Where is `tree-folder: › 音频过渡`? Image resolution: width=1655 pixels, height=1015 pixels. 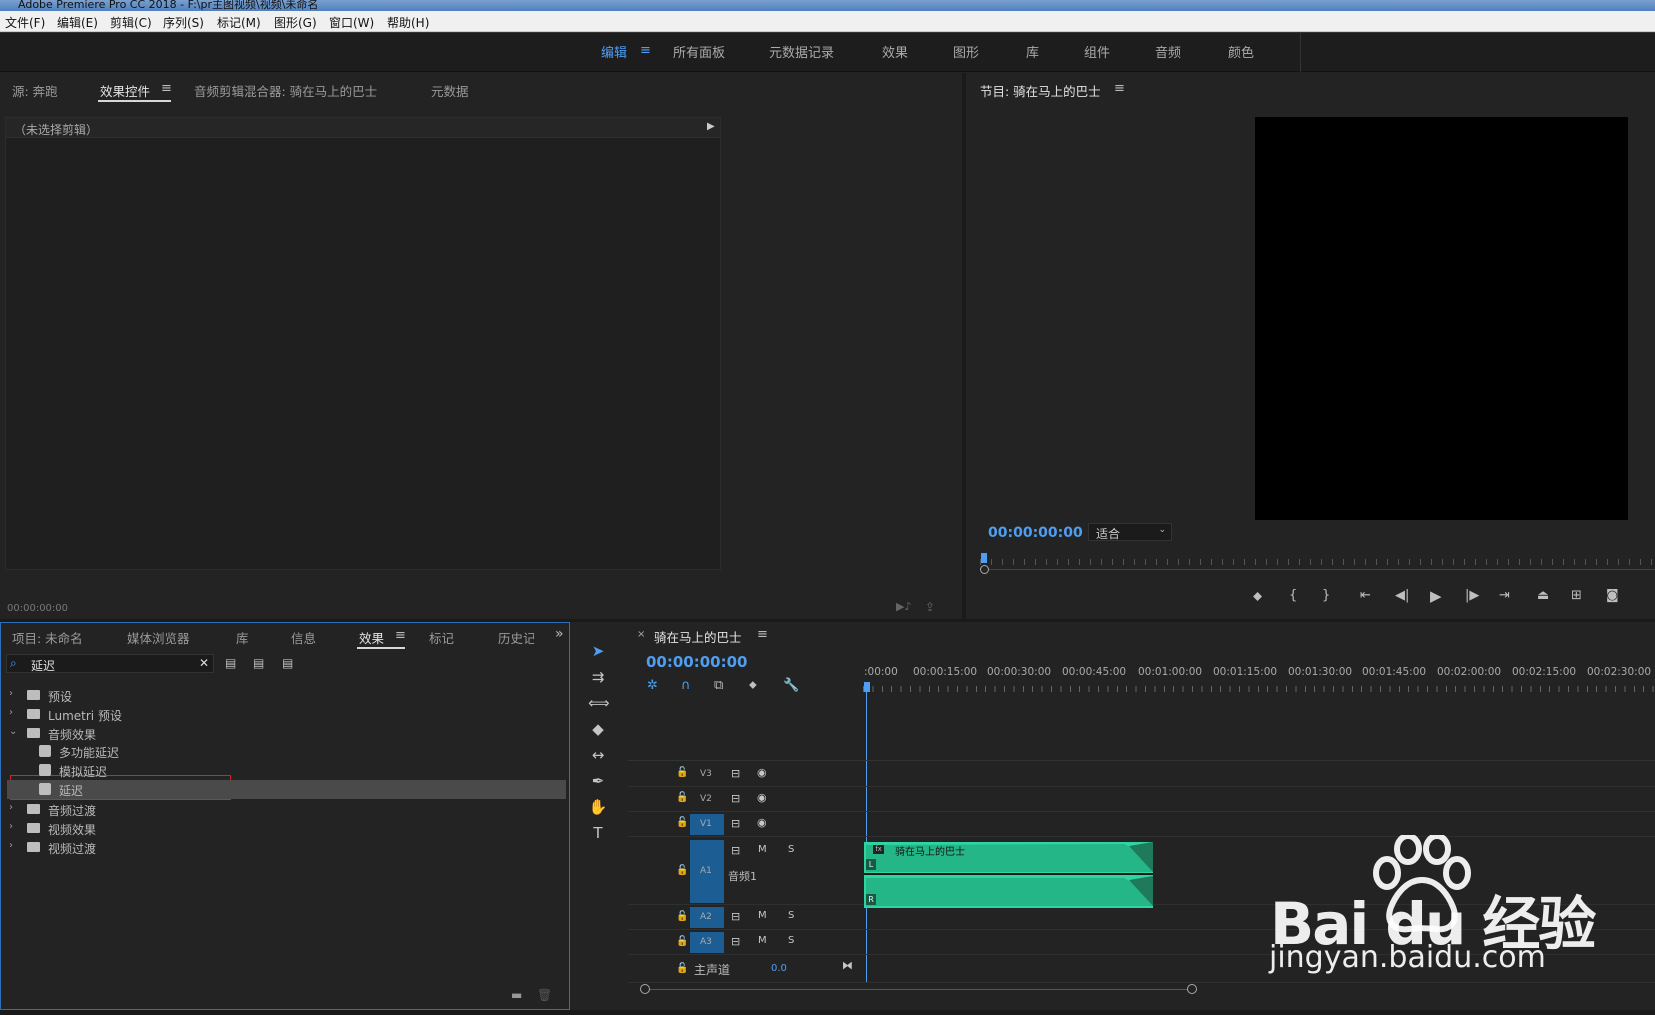
tree-folder: › 音频过渡 is located at coordinates (286, 809).